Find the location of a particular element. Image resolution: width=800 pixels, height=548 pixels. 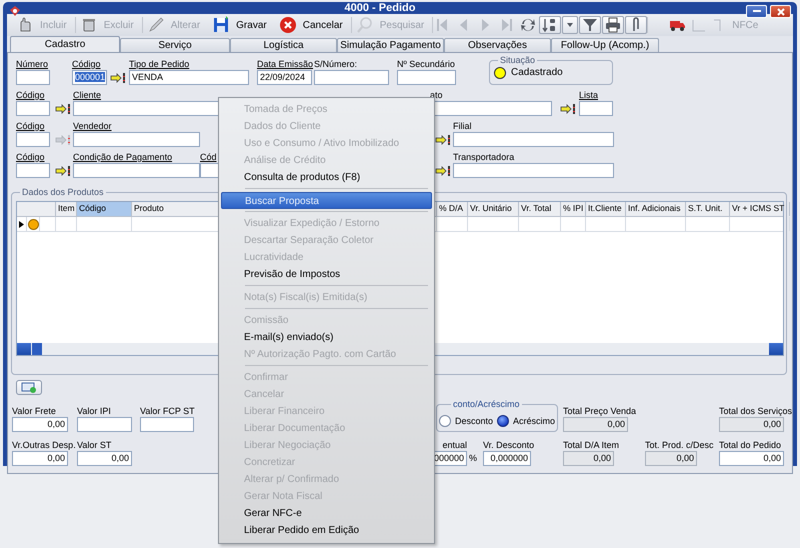

field-label: Valor ST is located at coordinates (94, 445).